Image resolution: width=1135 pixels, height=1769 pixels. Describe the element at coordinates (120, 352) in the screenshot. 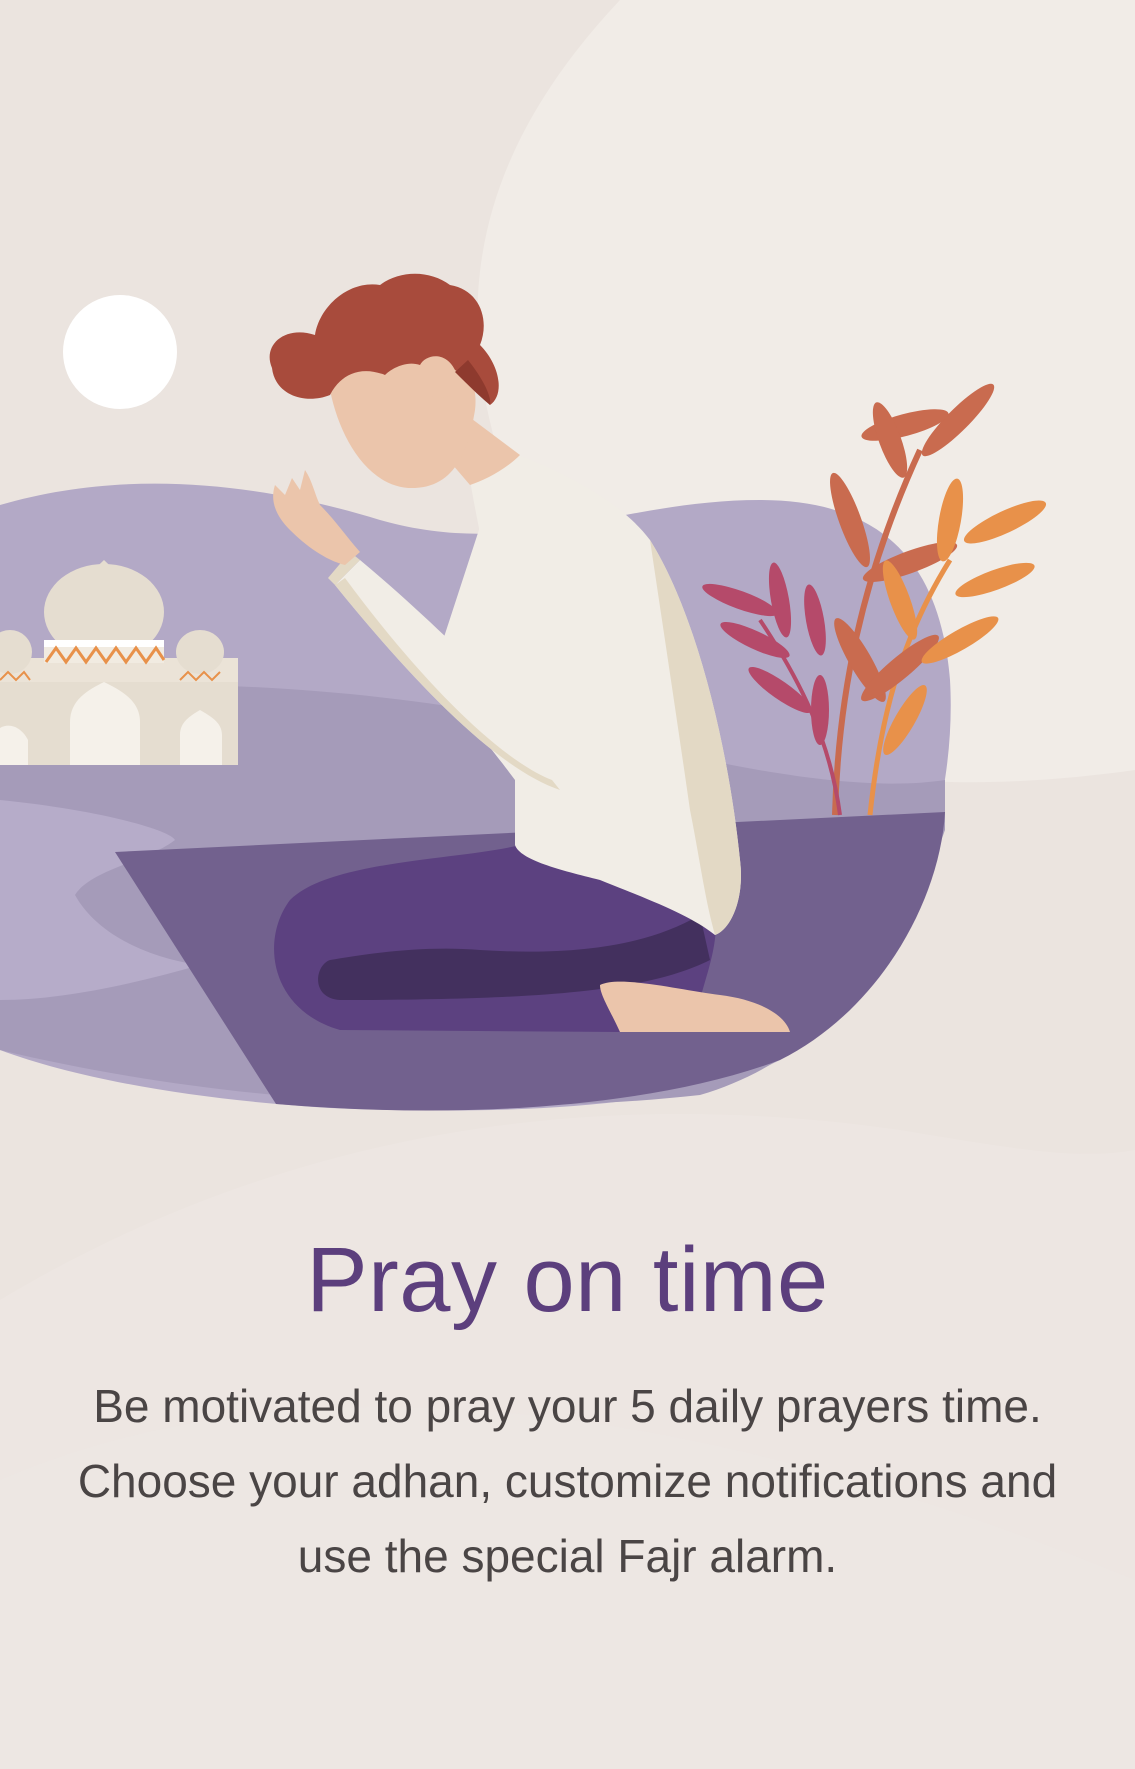

I see `moon-icon` at that location.